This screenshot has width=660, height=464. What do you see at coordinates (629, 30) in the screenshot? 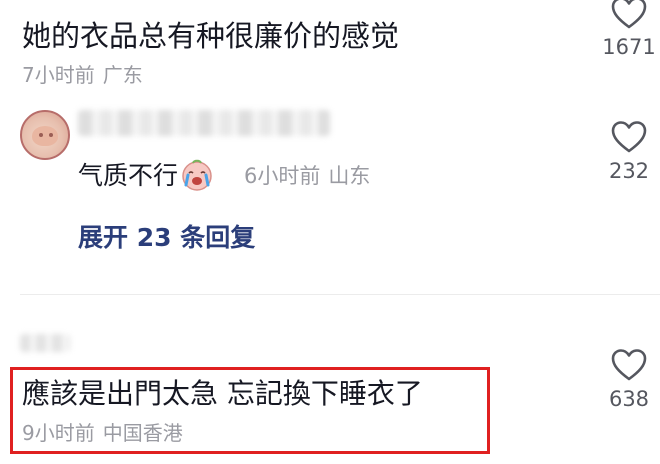
I see `like-button: 1671` at bounding box center [629, 30].